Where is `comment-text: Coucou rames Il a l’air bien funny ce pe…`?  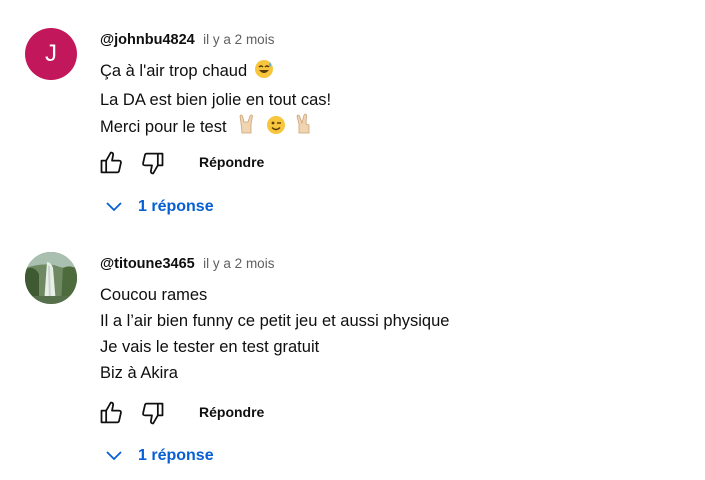 comment-text: Coucou rames Il a l’air bien funny ce pe… is located at coordinates (274, 334).